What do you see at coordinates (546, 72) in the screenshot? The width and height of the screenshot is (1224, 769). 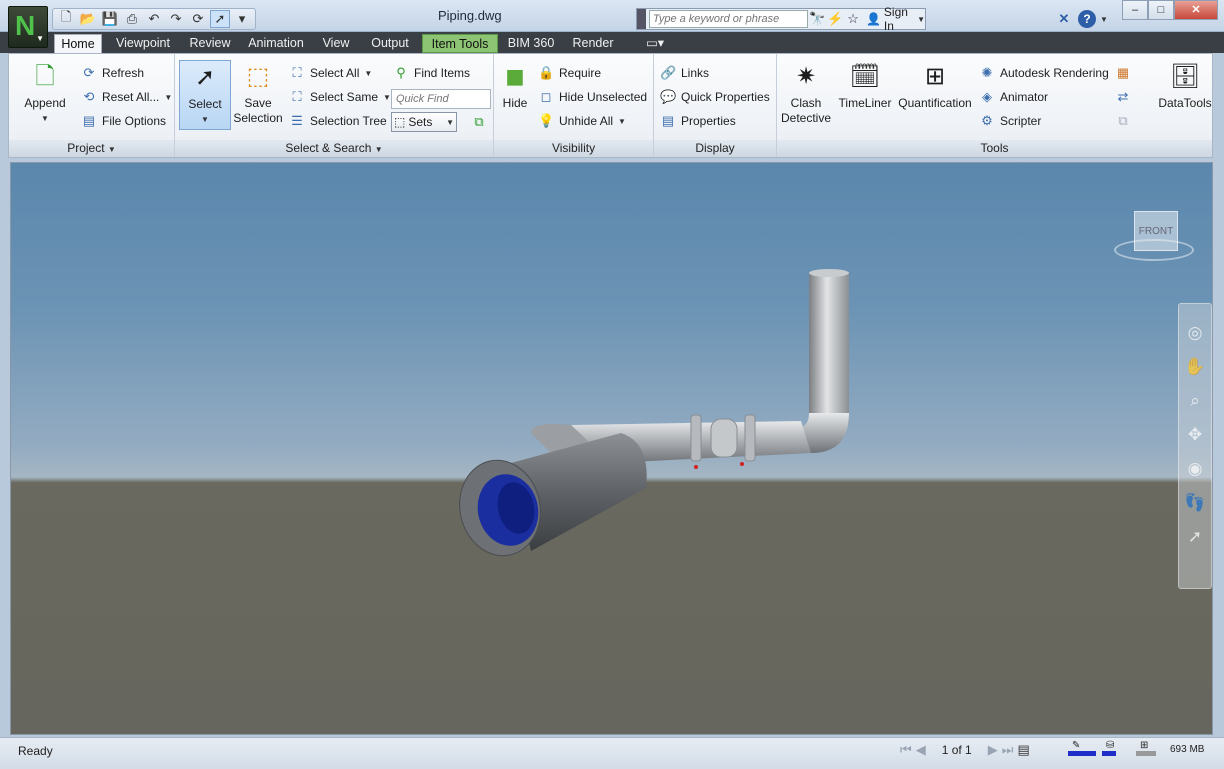 I see `require-icon: 🔒` at bounding box center [546, 72].